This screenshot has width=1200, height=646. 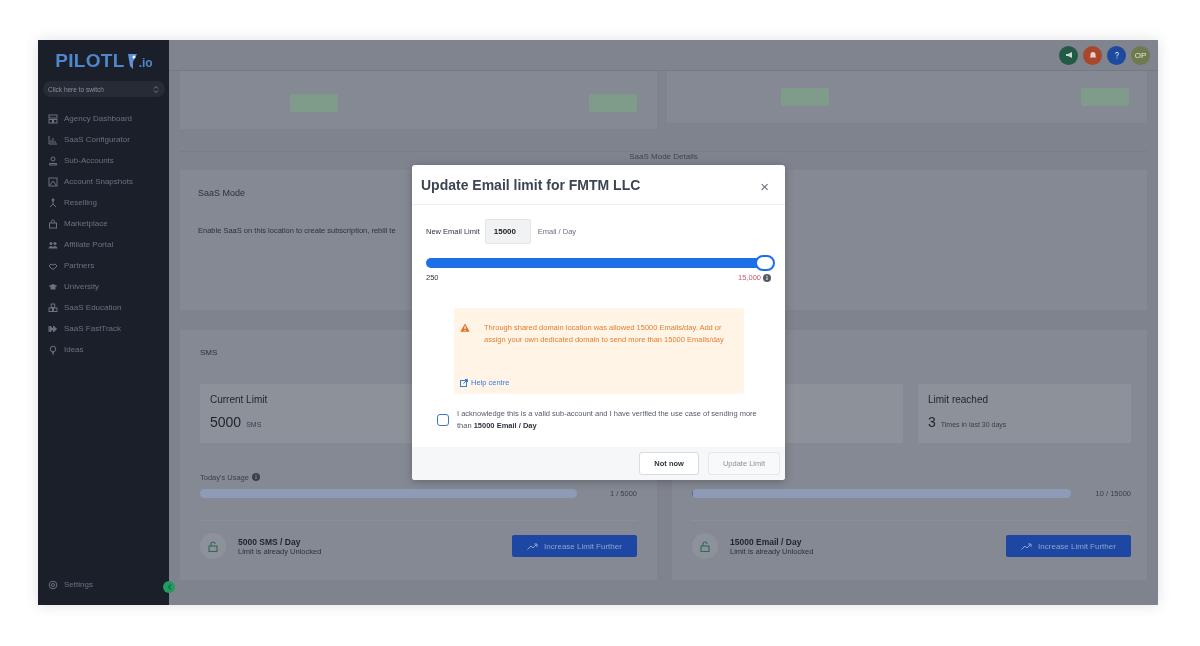 I want to click on sidebar-item: Settings, so click(x=104, y=584).